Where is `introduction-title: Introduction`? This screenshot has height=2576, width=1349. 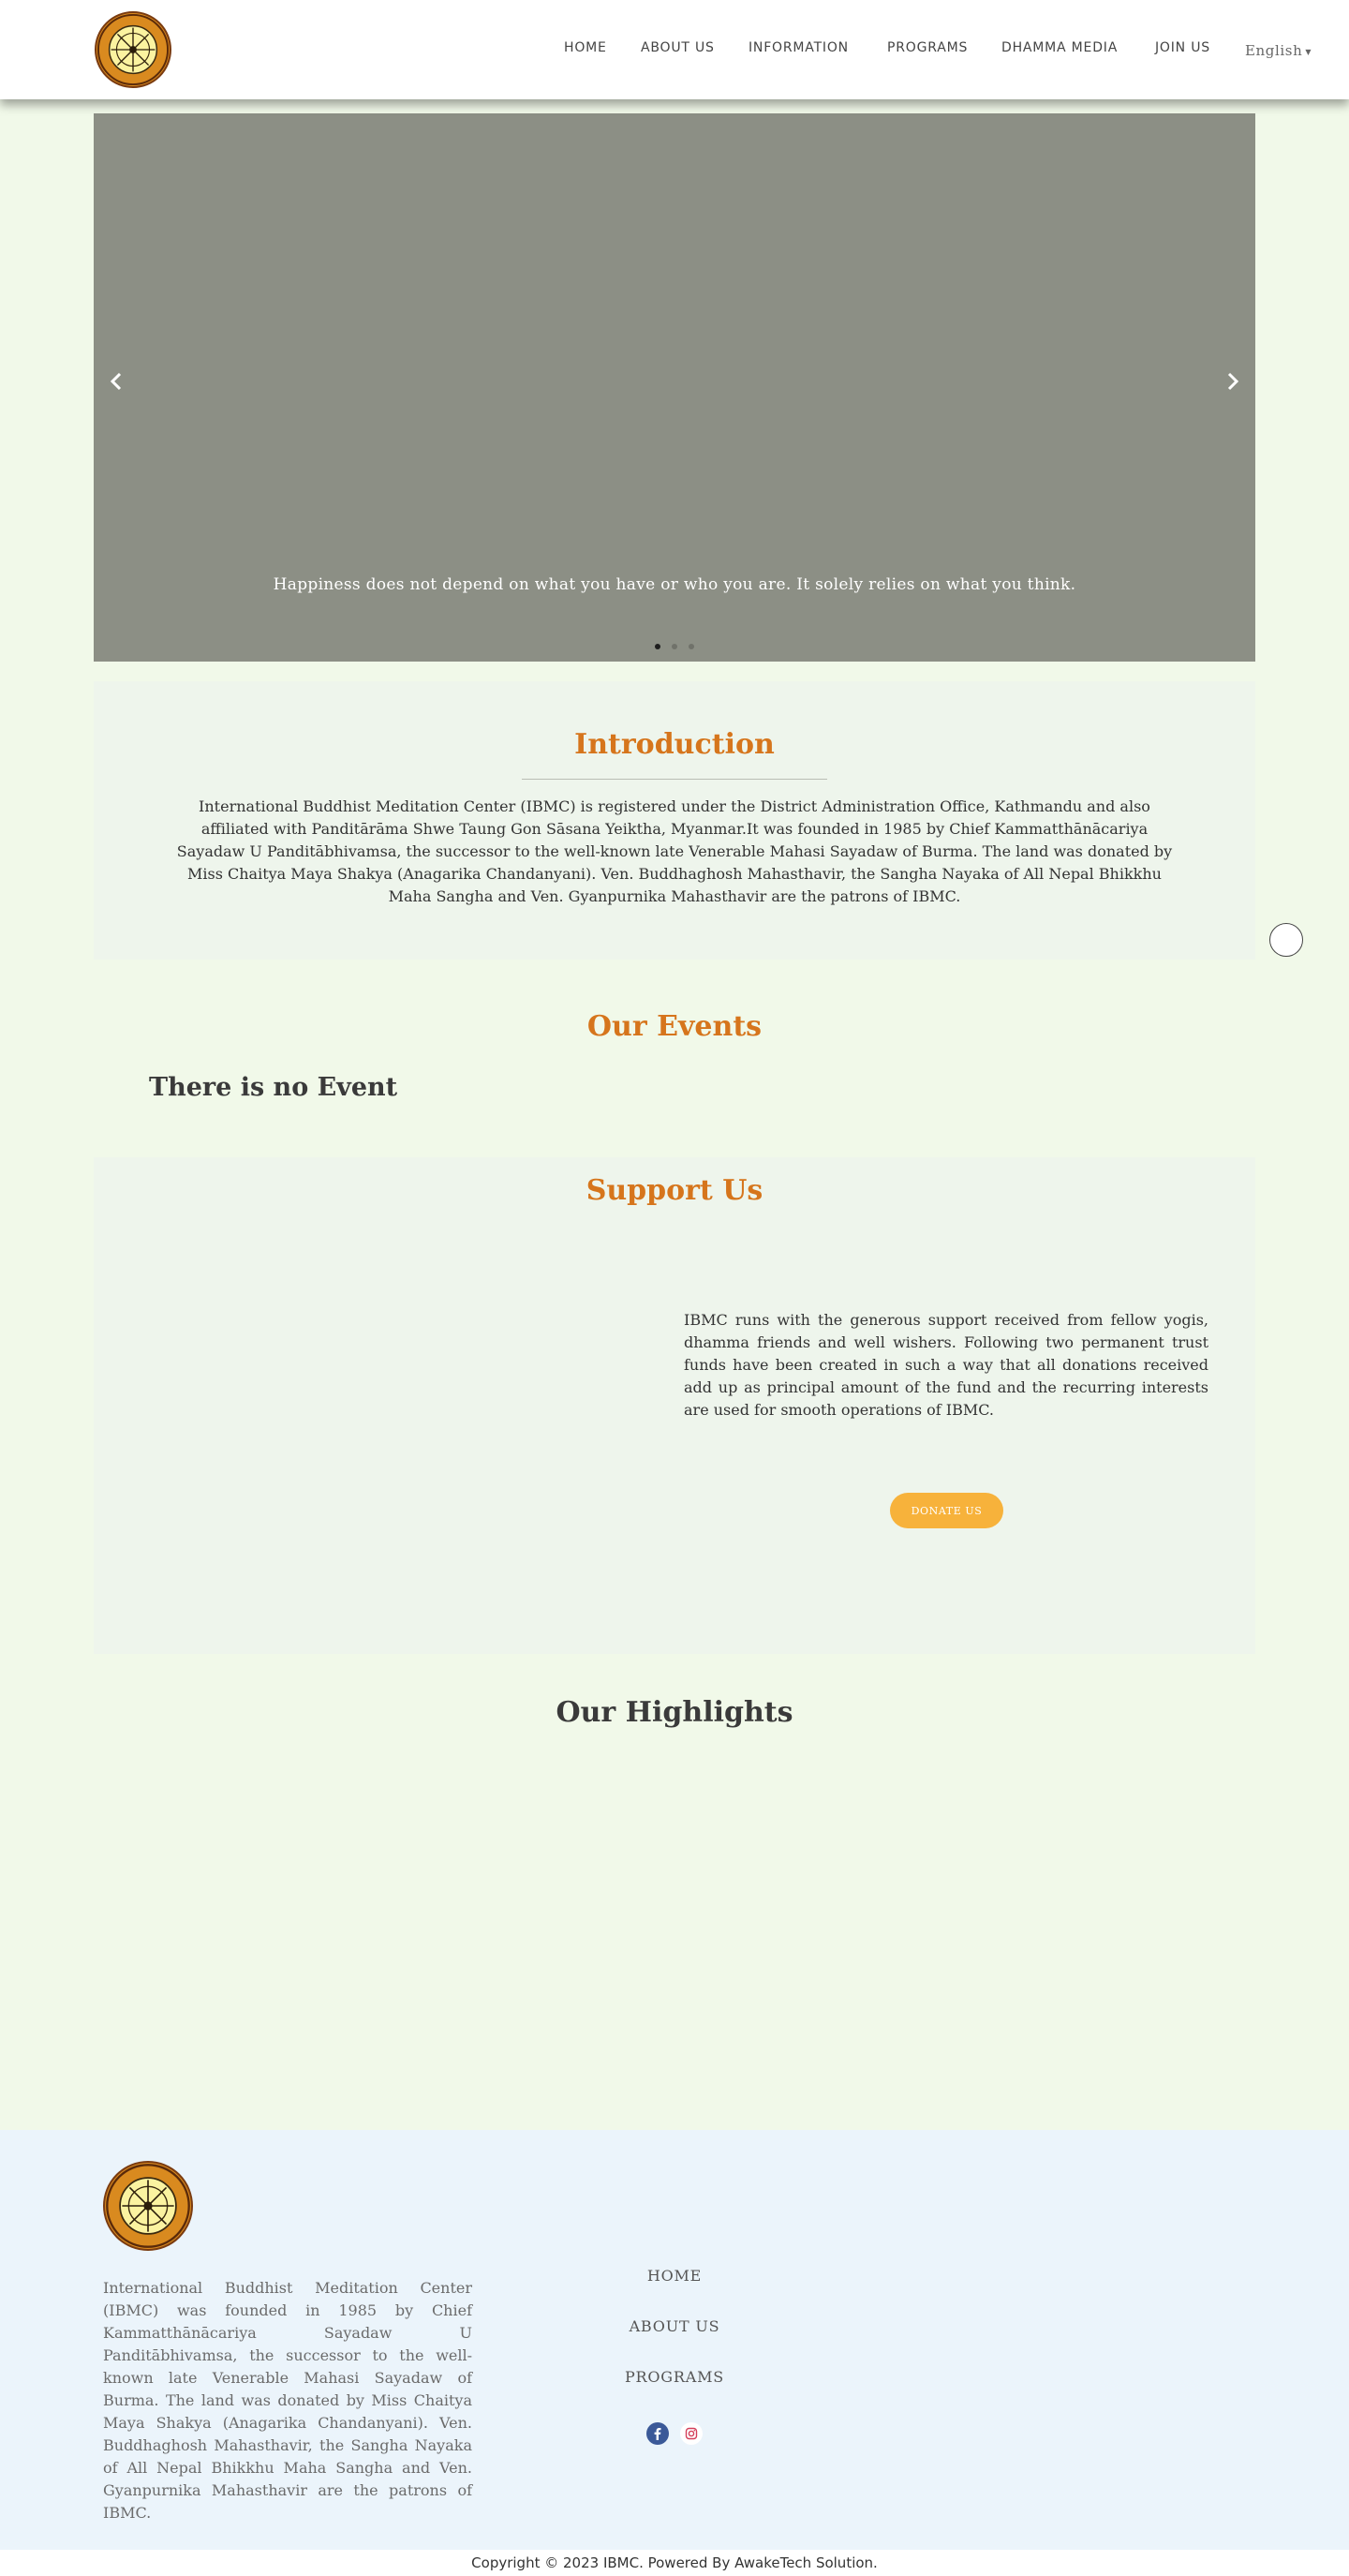
introduction-title: Introduction is located at coordinates (675, 744).